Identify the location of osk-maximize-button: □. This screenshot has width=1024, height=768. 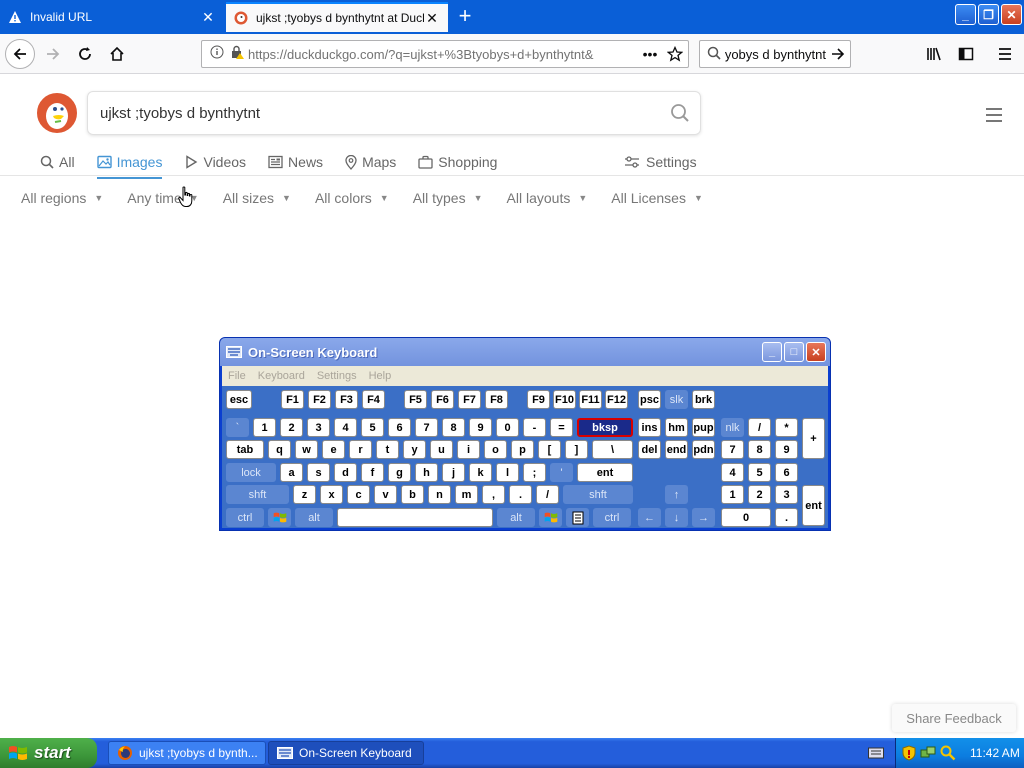
(794, 352).